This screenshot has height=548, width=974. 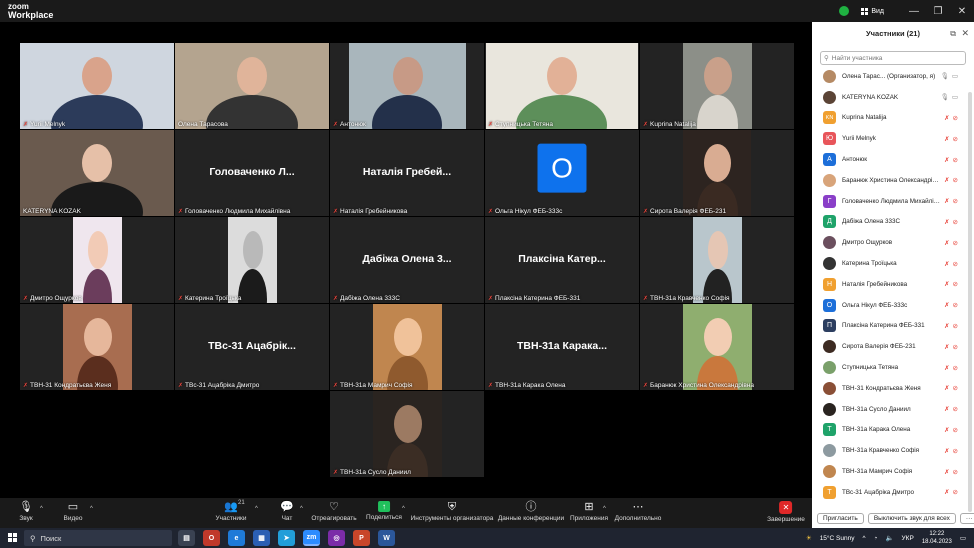 I want to click on participant-row: Дмитро Ощурков ✗⊘, so click(x=893, y=242).